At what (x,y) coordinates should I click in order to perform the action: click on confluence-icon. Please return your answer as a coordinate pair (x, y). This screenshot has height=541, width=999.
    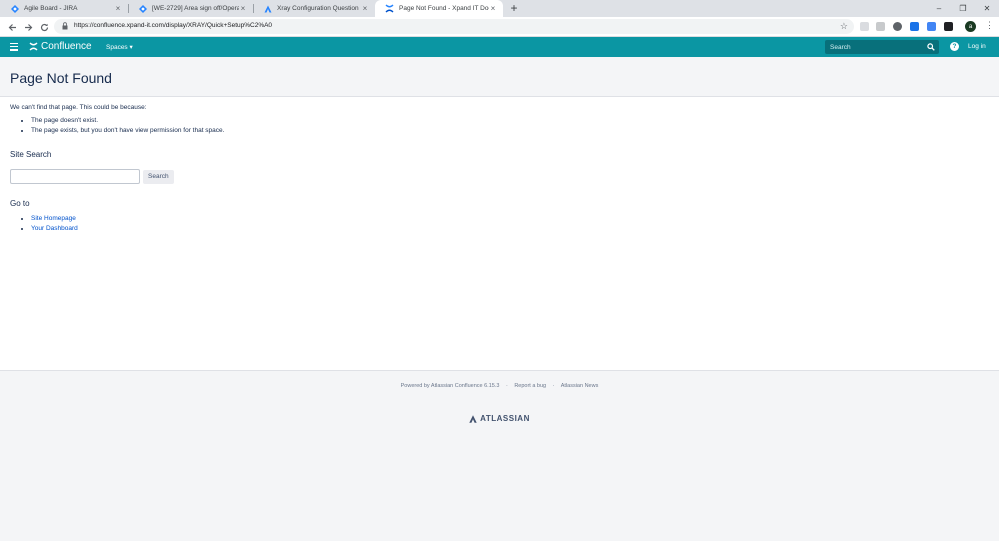
    Looking at the image, I should click on (389, 8).